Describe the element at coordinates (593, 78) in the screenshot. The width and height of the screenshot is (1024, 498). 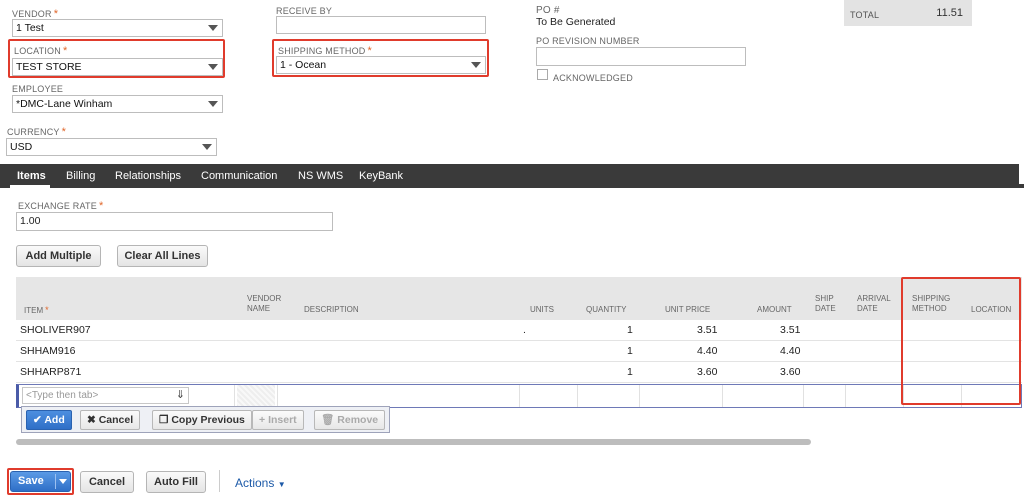
I see `acknowledged-label: ACKNOWLEDGED` at that location.